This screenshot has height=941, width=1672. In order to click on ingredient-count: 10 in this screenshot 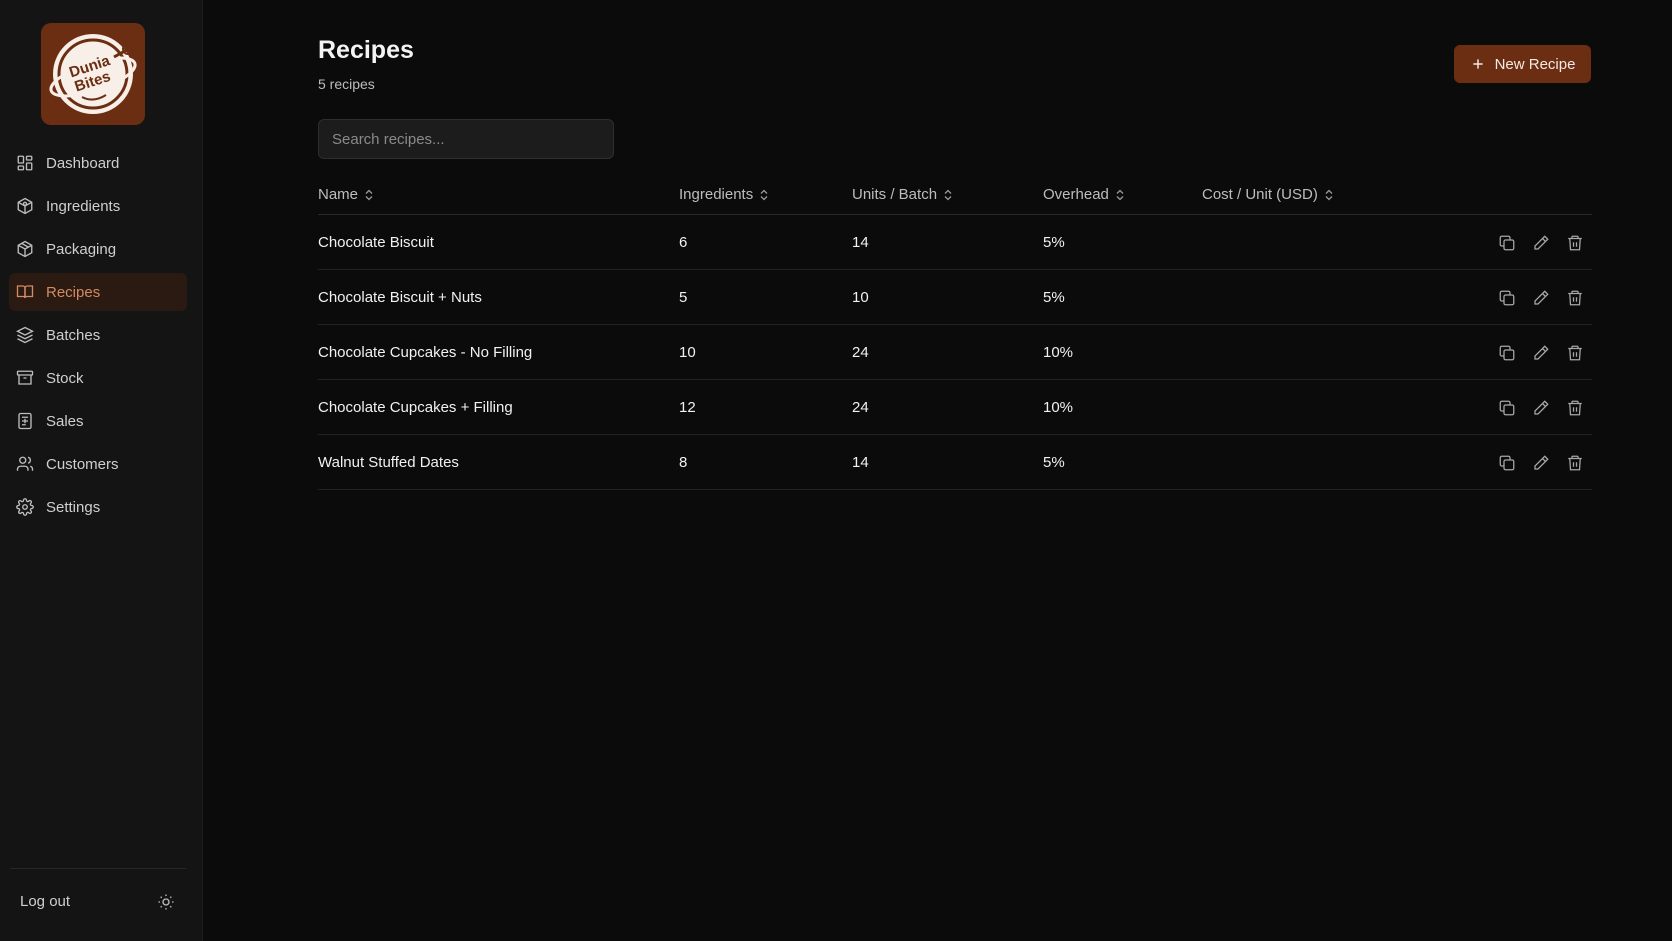, I will do `click(687, 352)`.